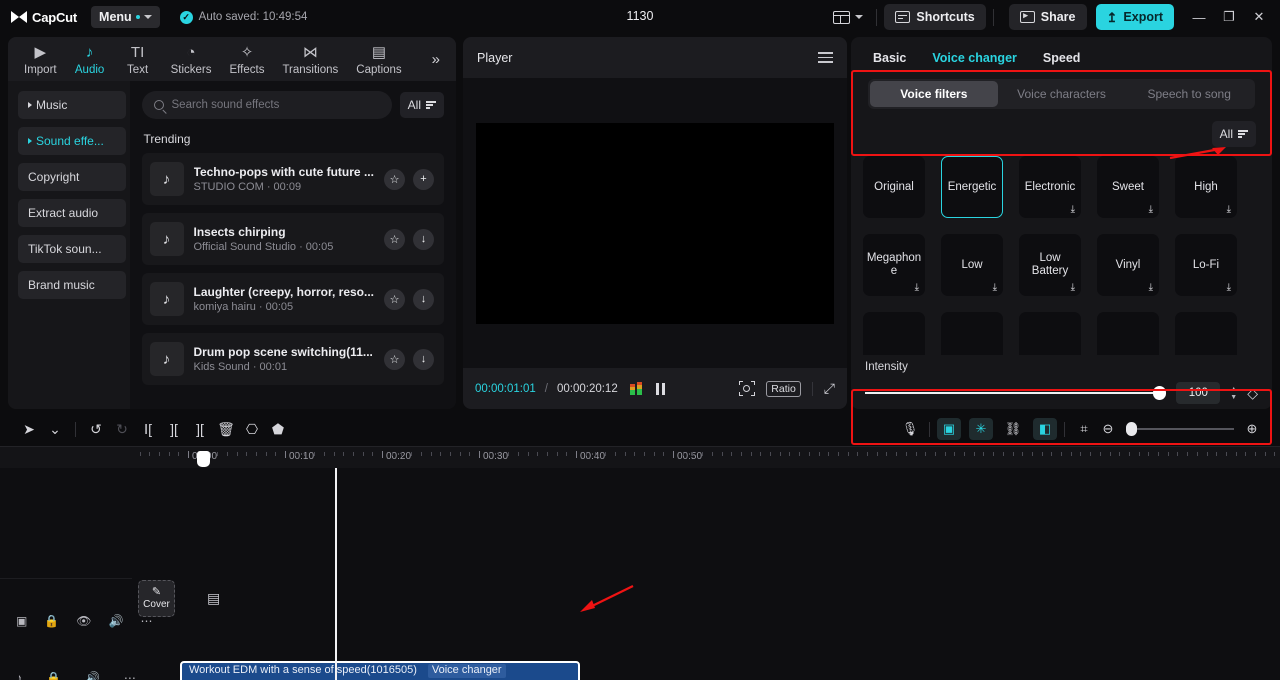 Image resolution: width=1280 pixels, height=680 pixels. Describe the element at coordinates (72, 105) in the screenshot. I see `category-music: Music` at that location.